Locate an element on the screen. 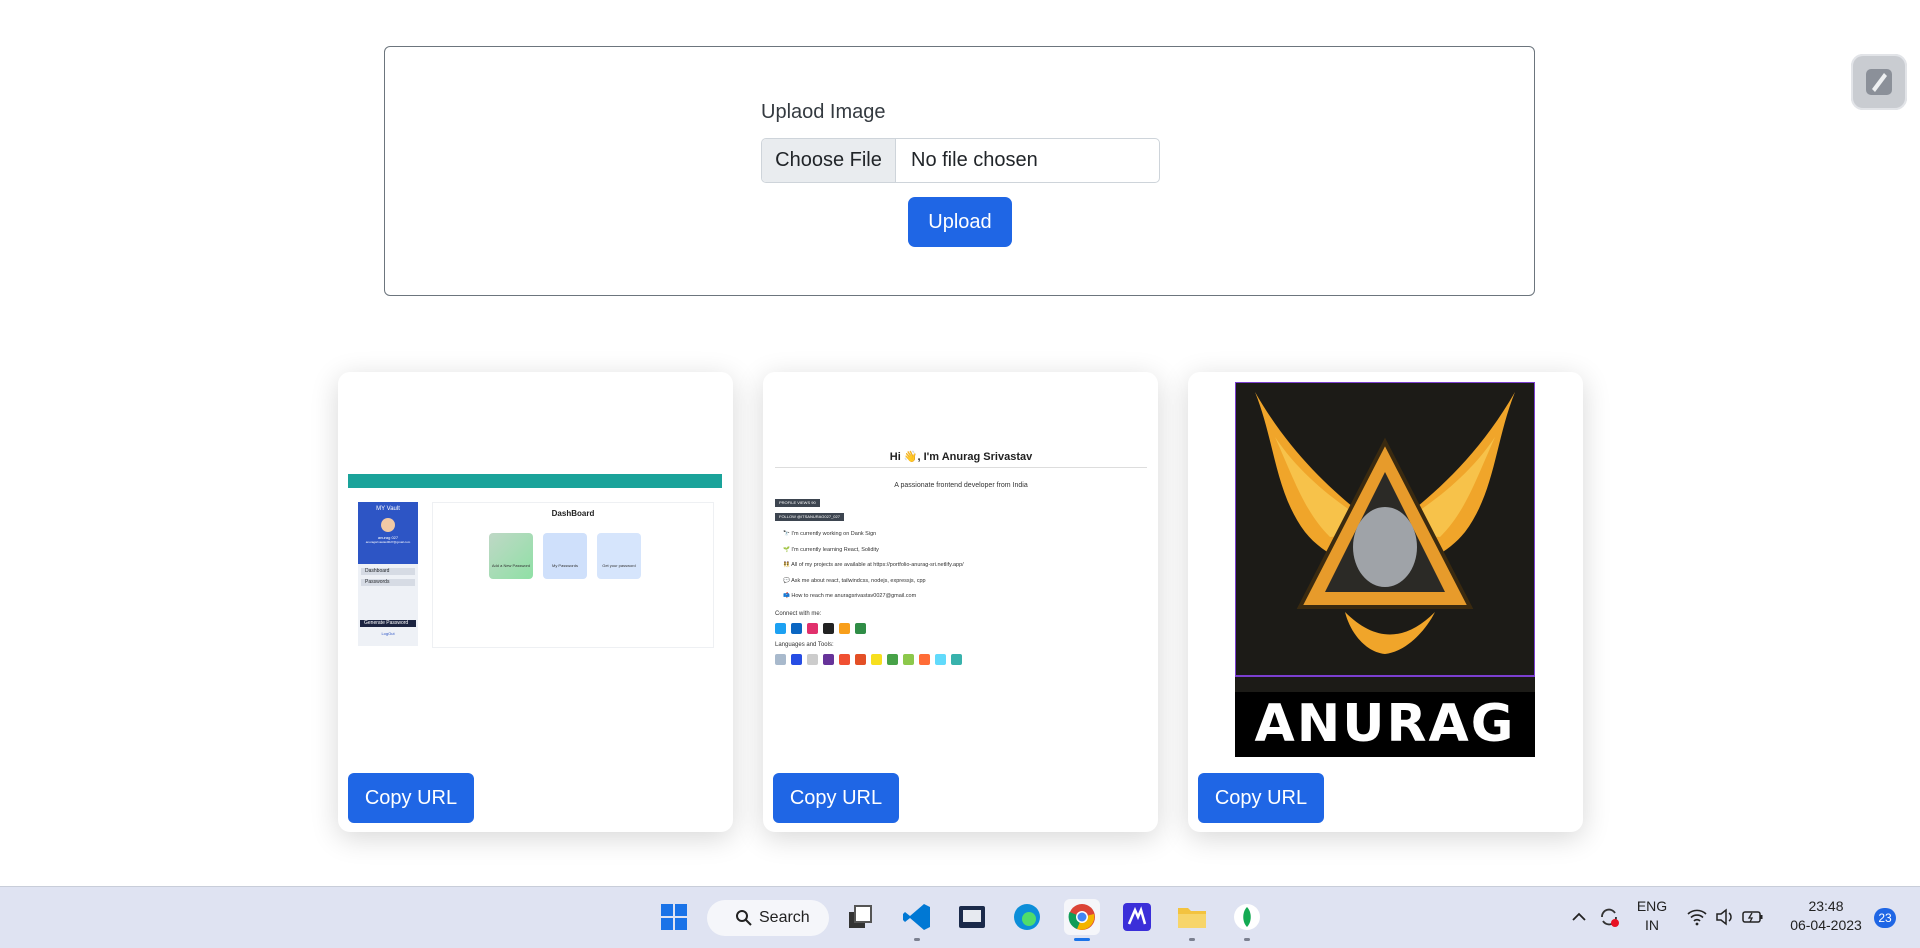 The height and width of the screenshot is (948, 1920). clock: 23:48 06-04-2023 is located at coordinates (1826, 915).